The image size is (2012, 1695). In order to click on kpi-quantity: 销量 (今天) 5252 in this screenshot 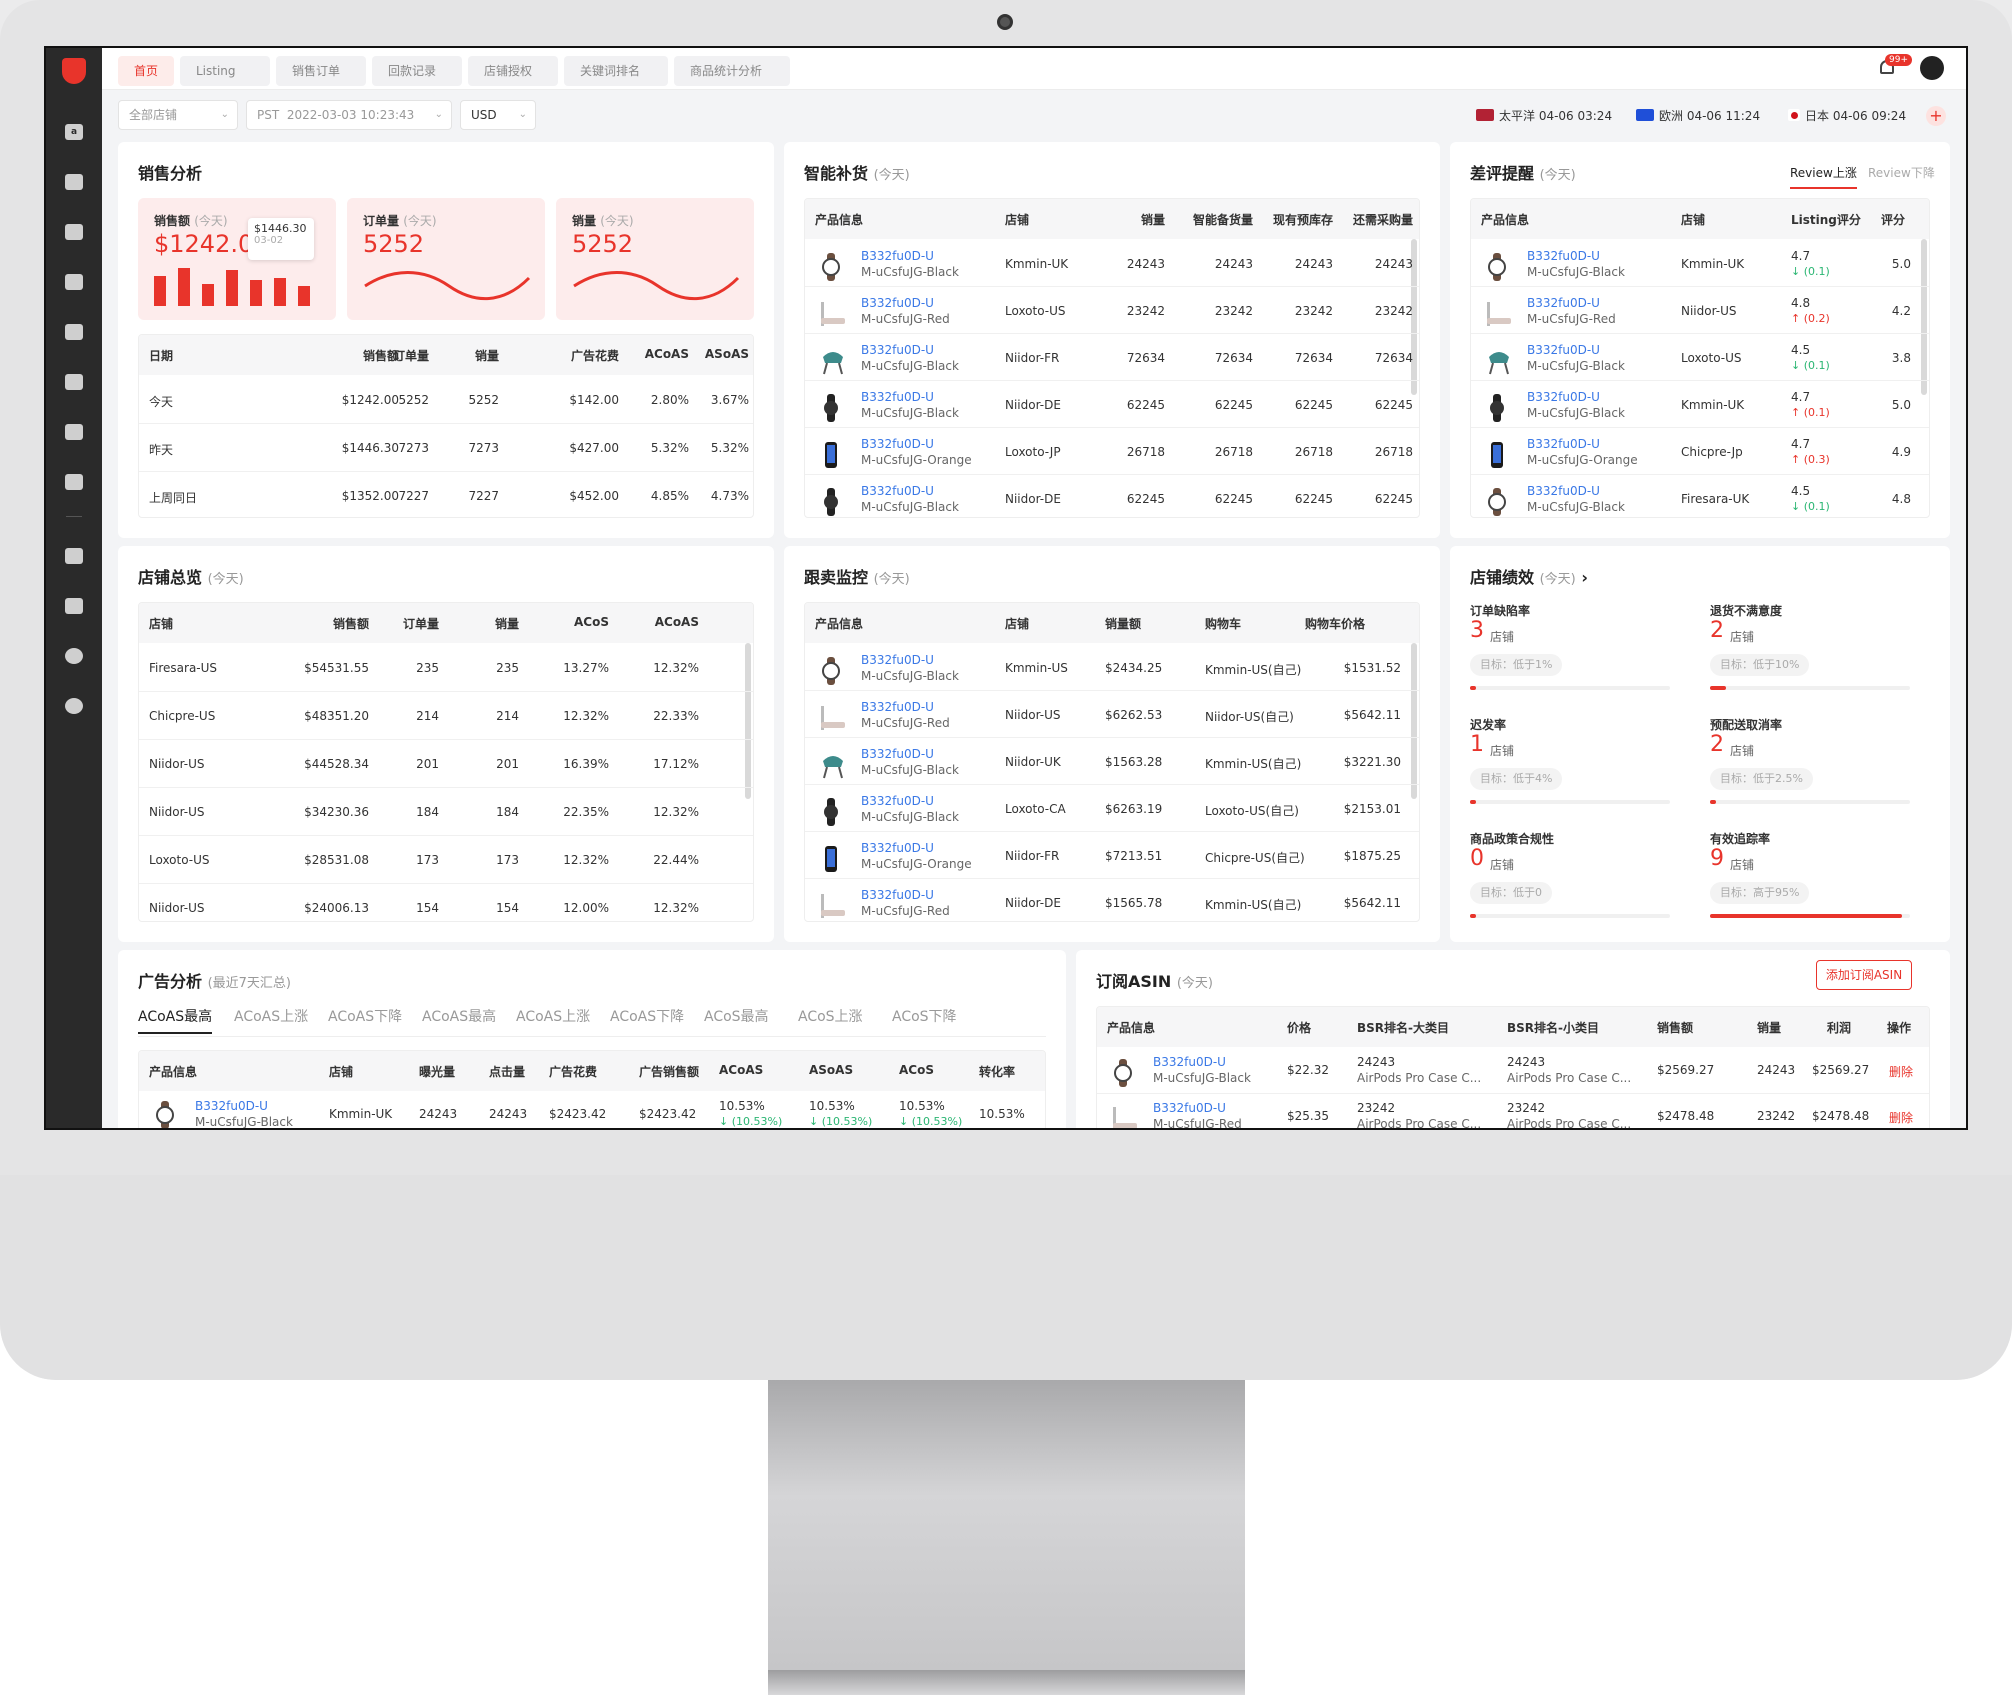, I will do `click(655, 259)`.